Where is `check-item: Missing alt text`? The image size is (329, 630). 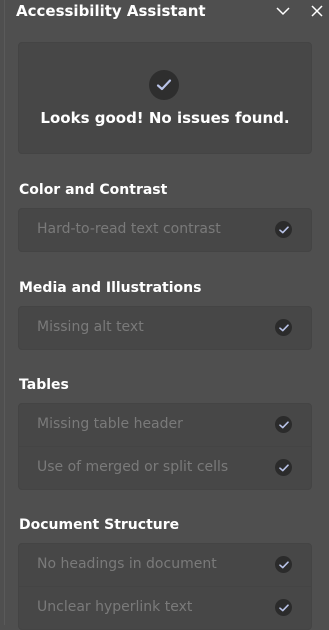
check-item: Missing alt text is located at coordinates (165, 328).